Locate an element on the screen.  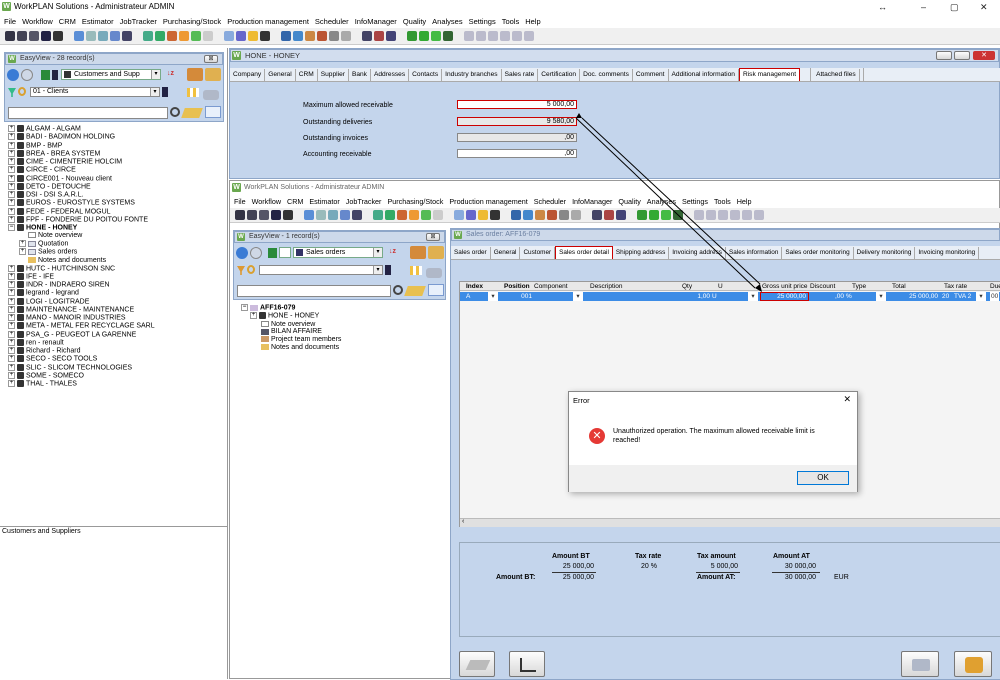
dialog-title: Error is located at coordinates (581, 400).